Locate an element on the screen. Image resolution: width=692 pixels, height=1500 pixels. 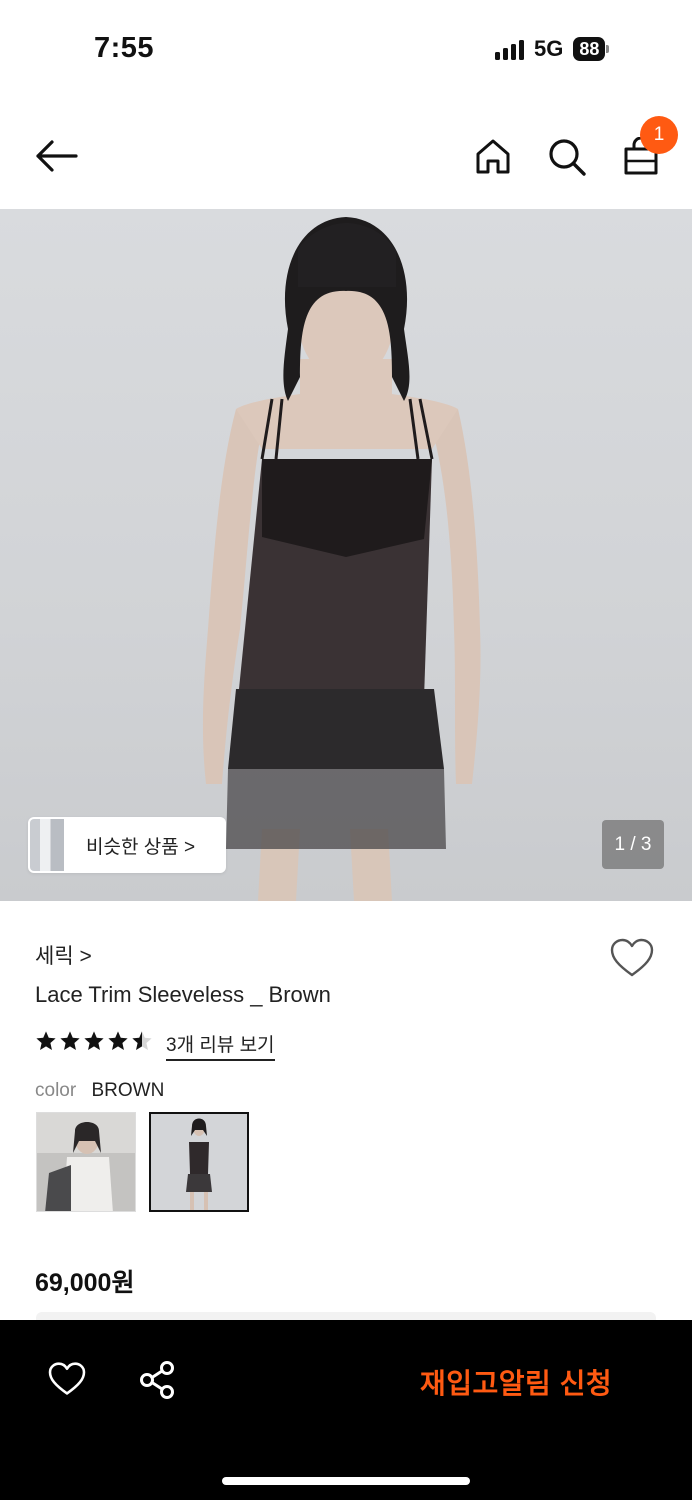
network-label: 5G is located at coordinates (549, 48).